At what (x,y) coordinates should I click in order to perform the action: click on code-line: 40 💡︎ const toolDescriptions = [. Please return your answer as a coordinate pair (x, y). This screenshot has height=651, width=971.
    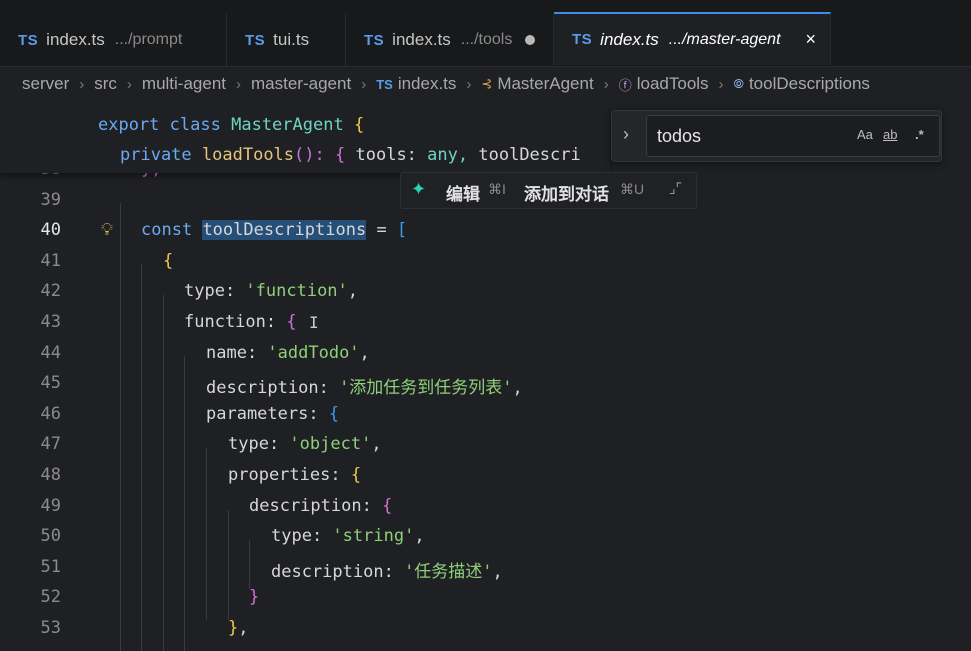
    Looking at the image, I should click on (485, 235).